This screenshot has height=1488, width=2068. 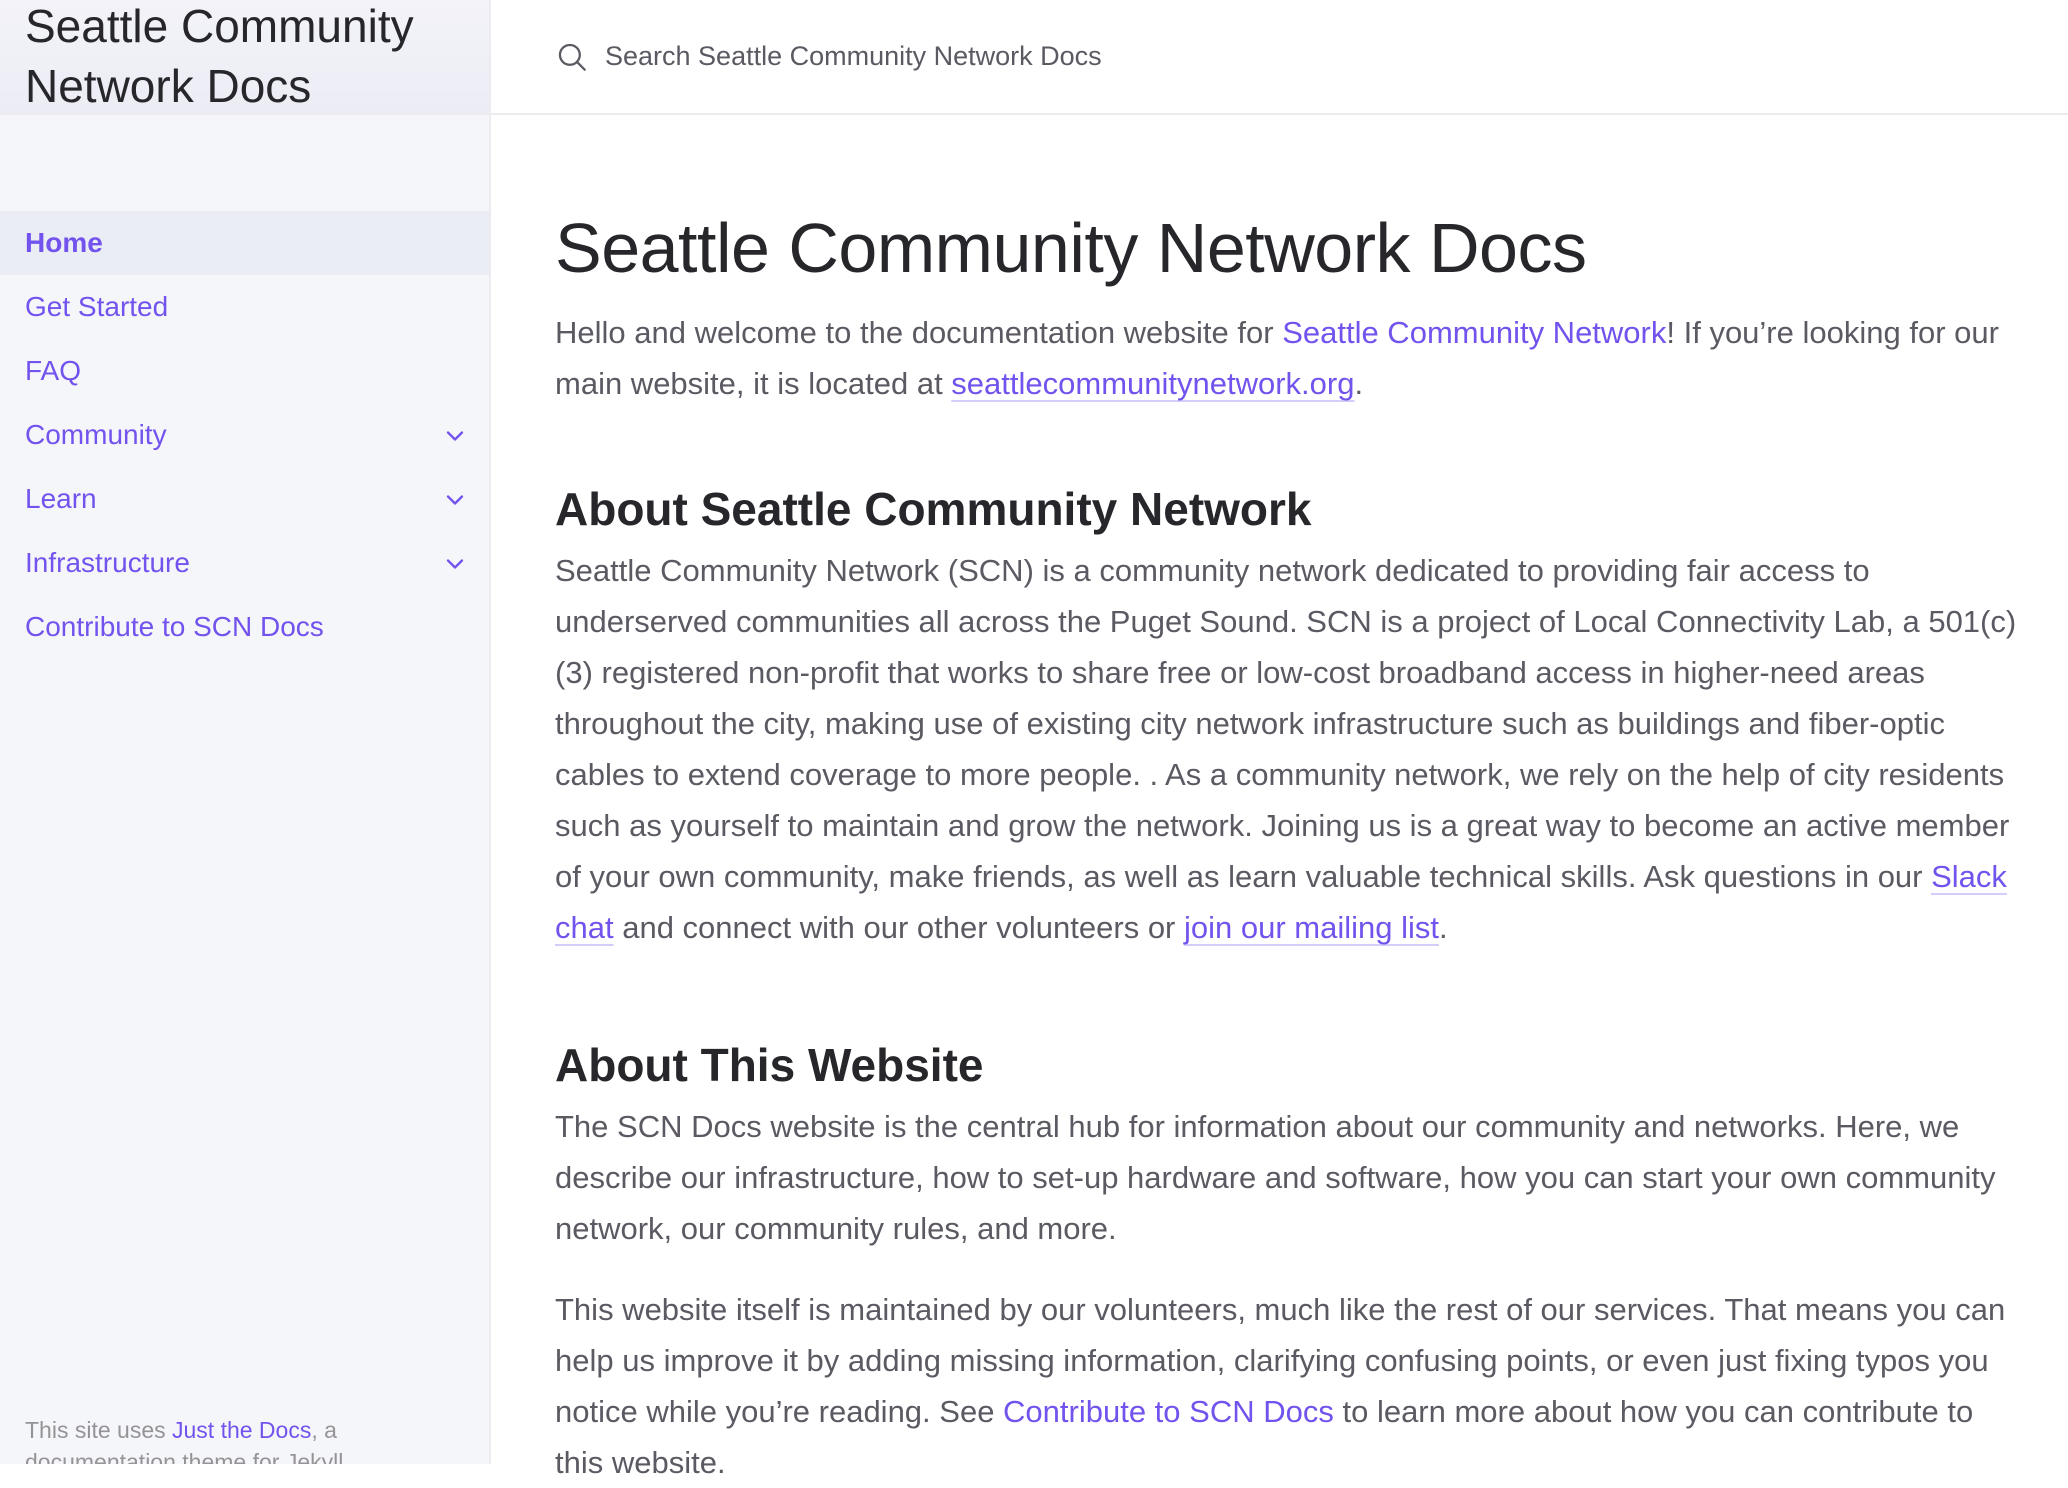 What do you see at coordinates (174, 626) in the screenshot?
I see `sidebar-item-label: Contribute to SCN Docs` at bounding box center [174, 626].